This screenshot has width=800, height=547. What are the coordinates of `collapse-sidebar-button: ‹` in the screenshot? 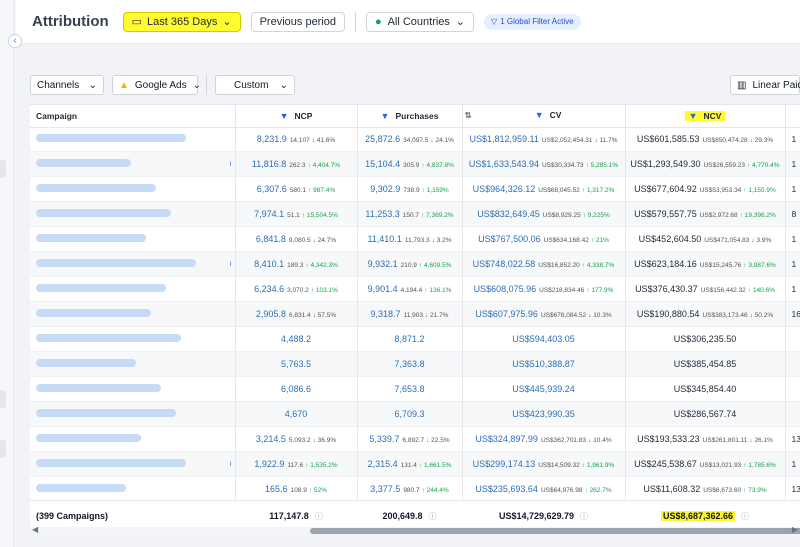 It's located at (15, 41).